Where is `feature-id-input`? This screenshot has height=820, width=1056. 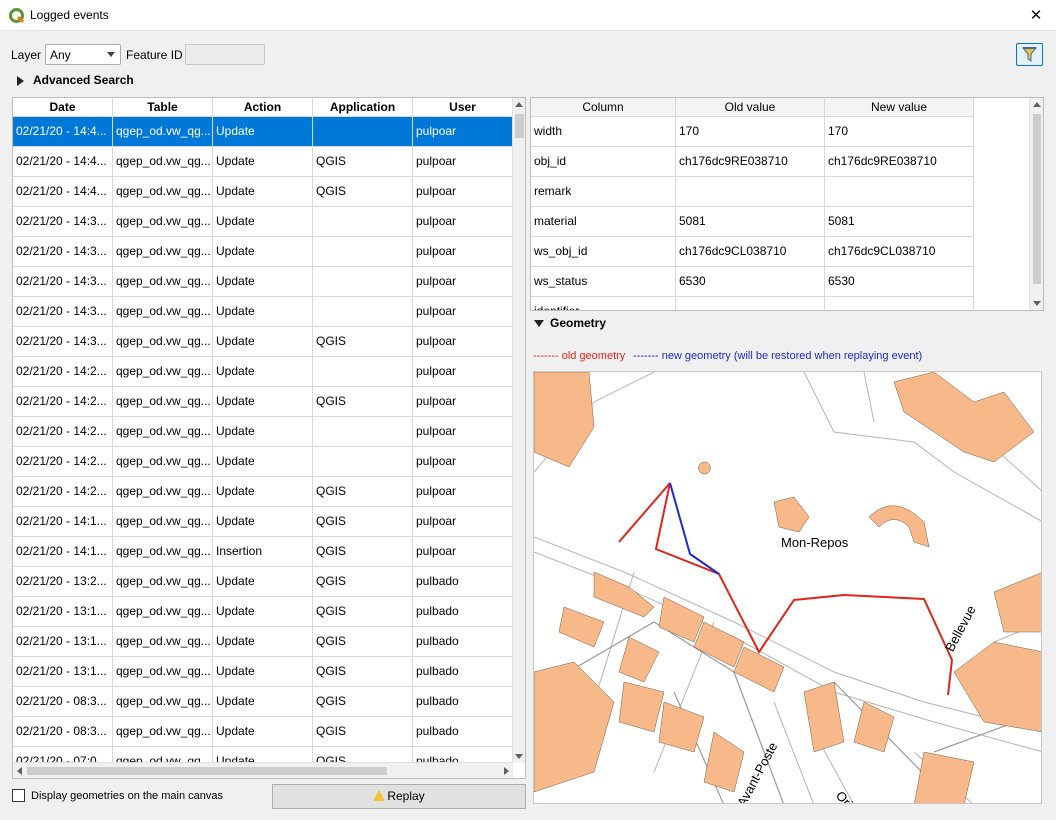 feature-id-input is located at coordinates (225, 54).